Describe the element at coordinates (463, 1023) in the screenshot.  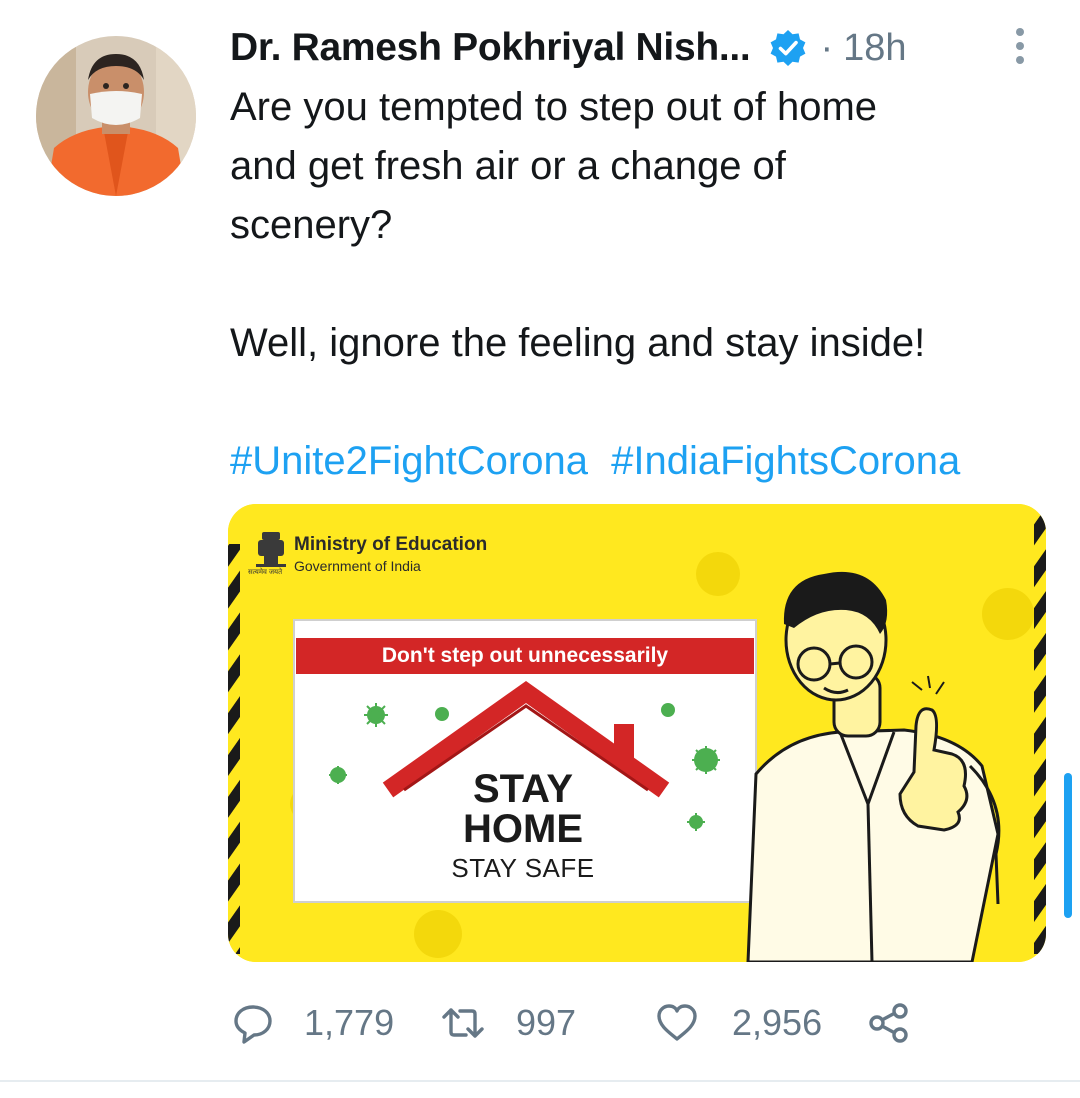
I see `retweet-icon` at that location.